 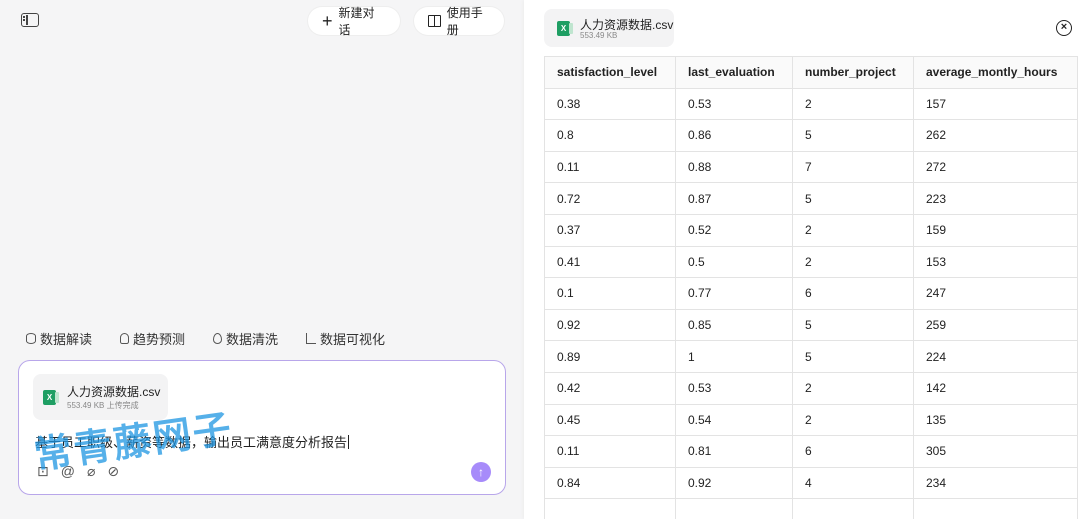 I want to click on table-cell: 0.5, so click(x=734, y=262).